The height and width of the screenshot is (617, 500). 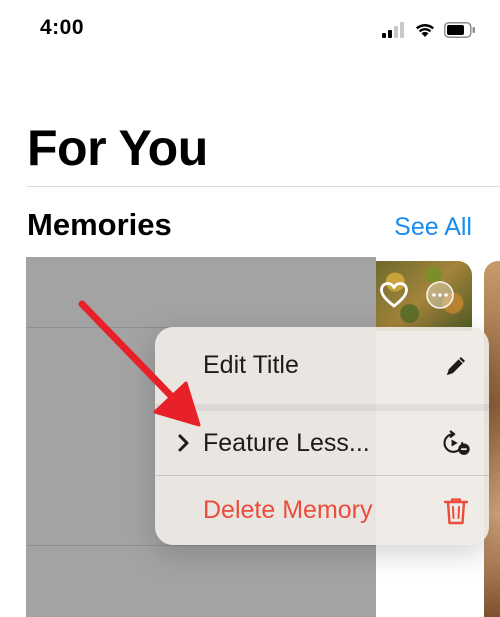 What do you see at coordinates (99, 224) in the screenshot?
I see `memories-section-title: Memories` at bounding box center [99, 224].